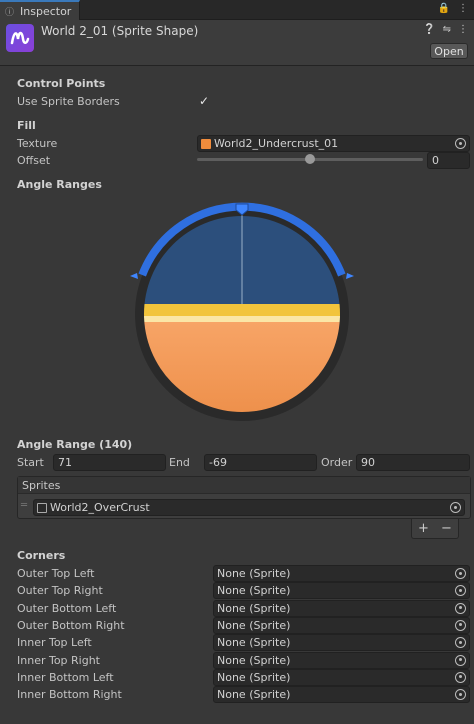  Describe the element at coordinates (109, 462) in the screenshot. I see `start-input: 71` at that location.